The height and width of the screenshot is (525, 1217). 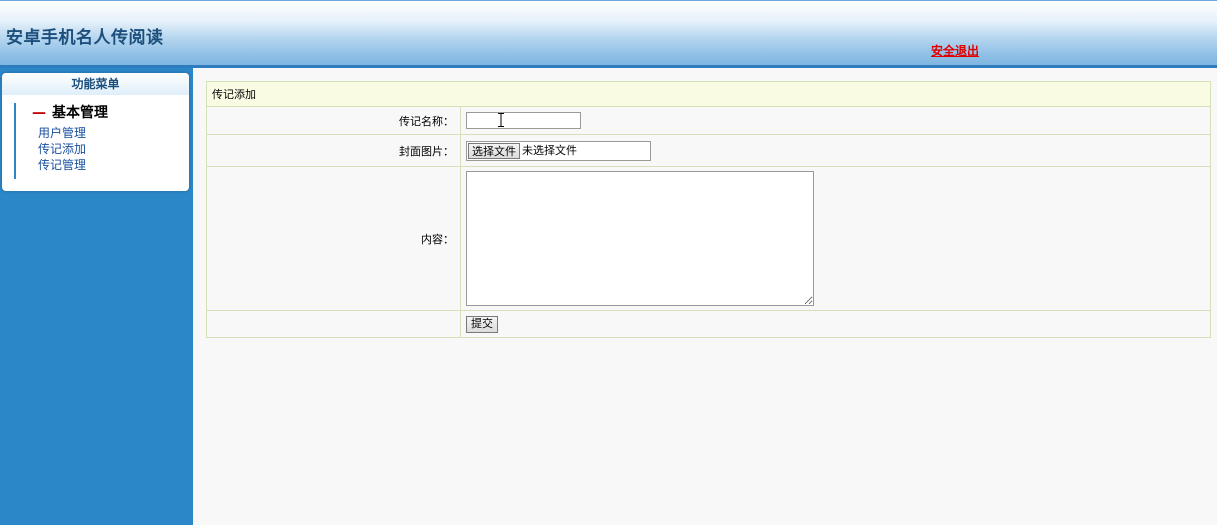 I want to click on menu-group-label: 基本管理, so click(x=80, y=113).